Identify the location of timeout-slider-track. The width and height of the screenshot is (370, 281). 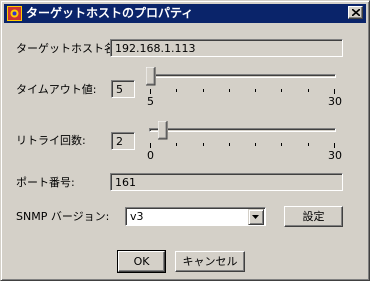
(242, 76).